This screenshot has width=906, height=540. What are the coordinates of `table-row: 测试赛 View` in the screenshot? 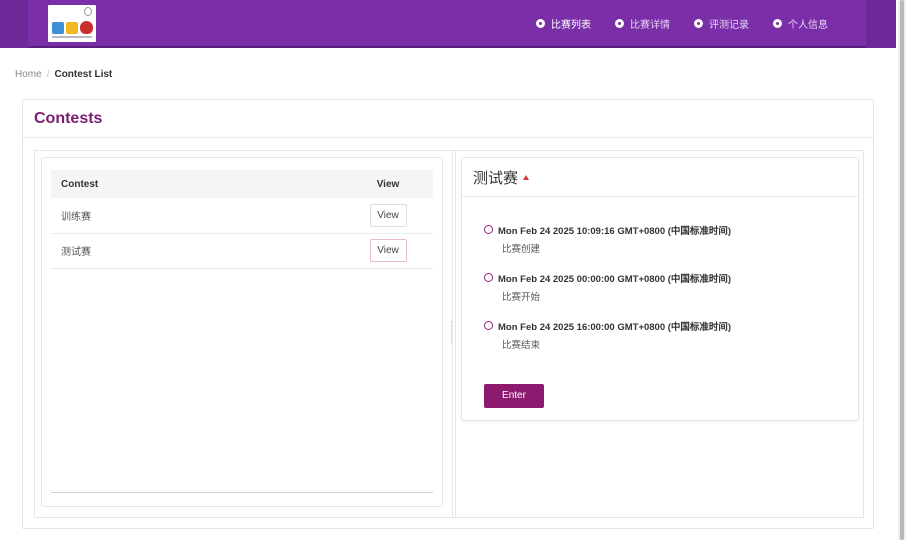 It's located at (242, 251).